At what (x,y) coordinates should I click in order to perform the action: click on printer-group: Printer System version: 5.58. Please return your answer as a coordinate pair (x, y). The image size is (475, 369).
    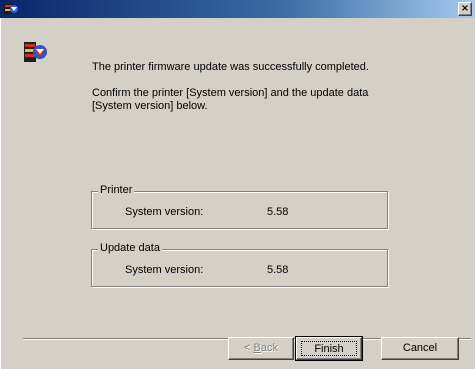
    Looking at the image, I should click on (239, 206).